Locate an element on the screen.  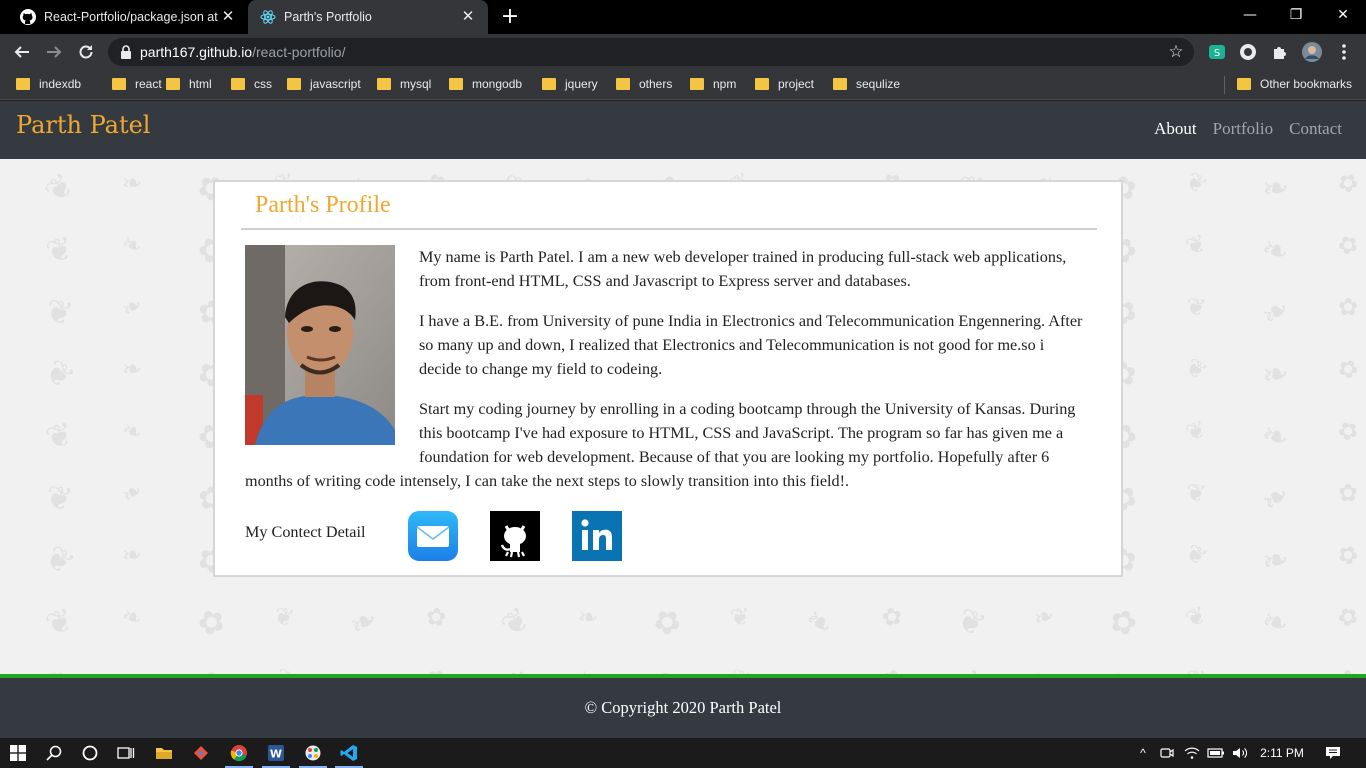
git-app-icon is located at coordinates (201, 753).